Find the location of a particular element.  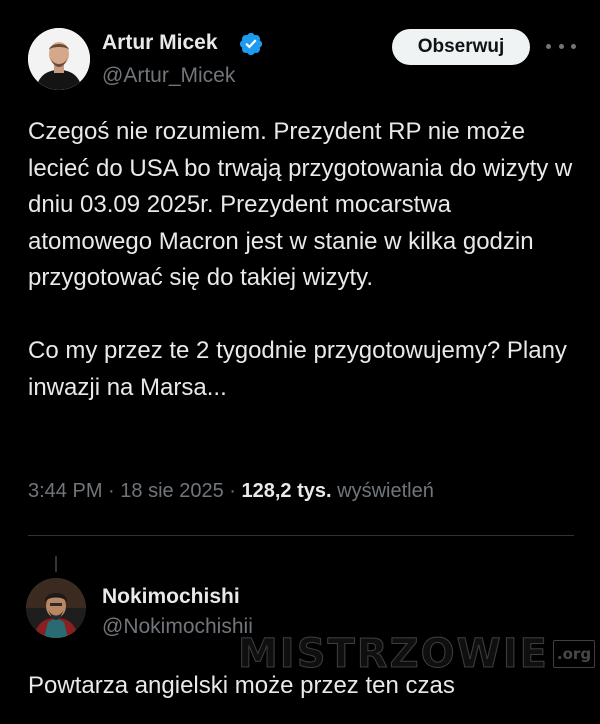

reply-author-name: Nokimochishi is located at coordinates (171, 597).